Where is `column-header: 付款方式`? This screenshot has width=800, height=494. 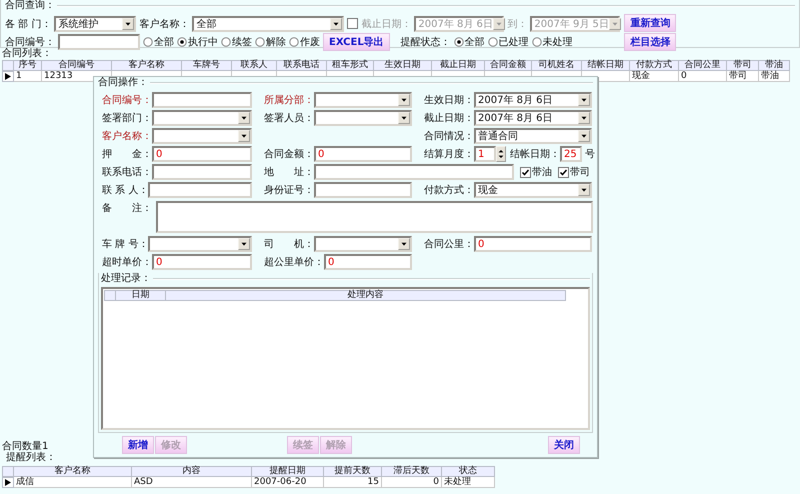 column-header: 付款方式 is located at coordinates (654, 65).